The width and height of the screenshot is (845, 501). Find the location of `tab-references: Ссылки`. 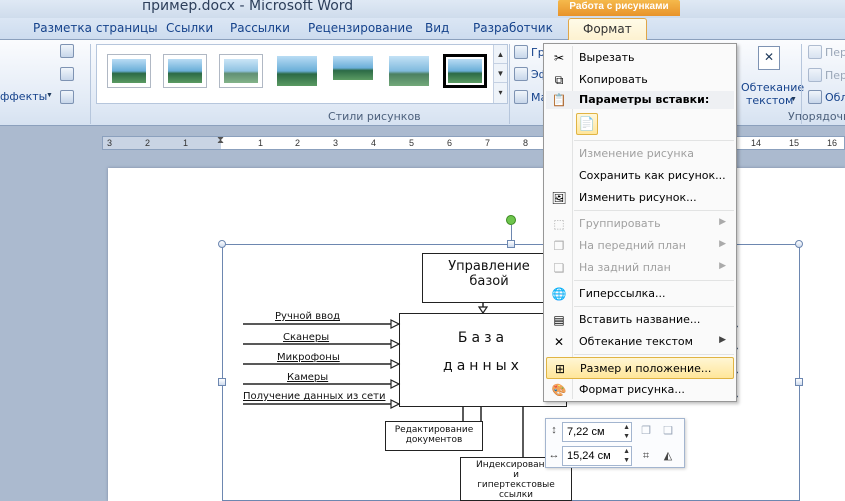

tab-references: Ссылки is located at coordinates (189, 28).